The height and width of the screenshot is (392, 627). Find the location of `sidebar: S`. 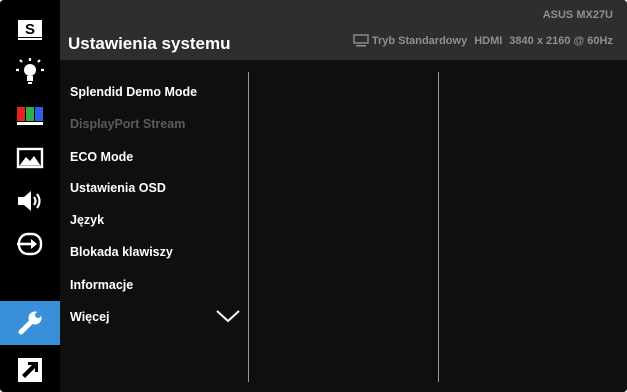

sidebar: S is located at coordinates (30, 196).